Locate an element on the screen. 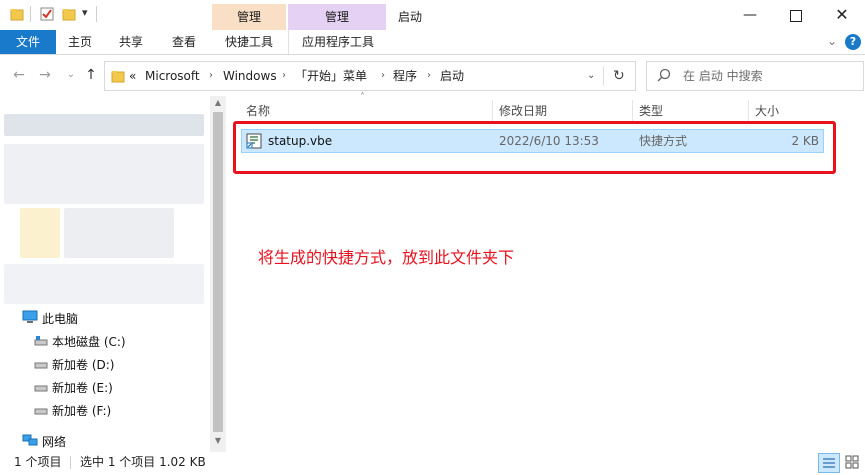 The image size is (865, 475). title-bar: ▾ 管理 管理 启动 — ✕ is located at coordinates (432, 15).